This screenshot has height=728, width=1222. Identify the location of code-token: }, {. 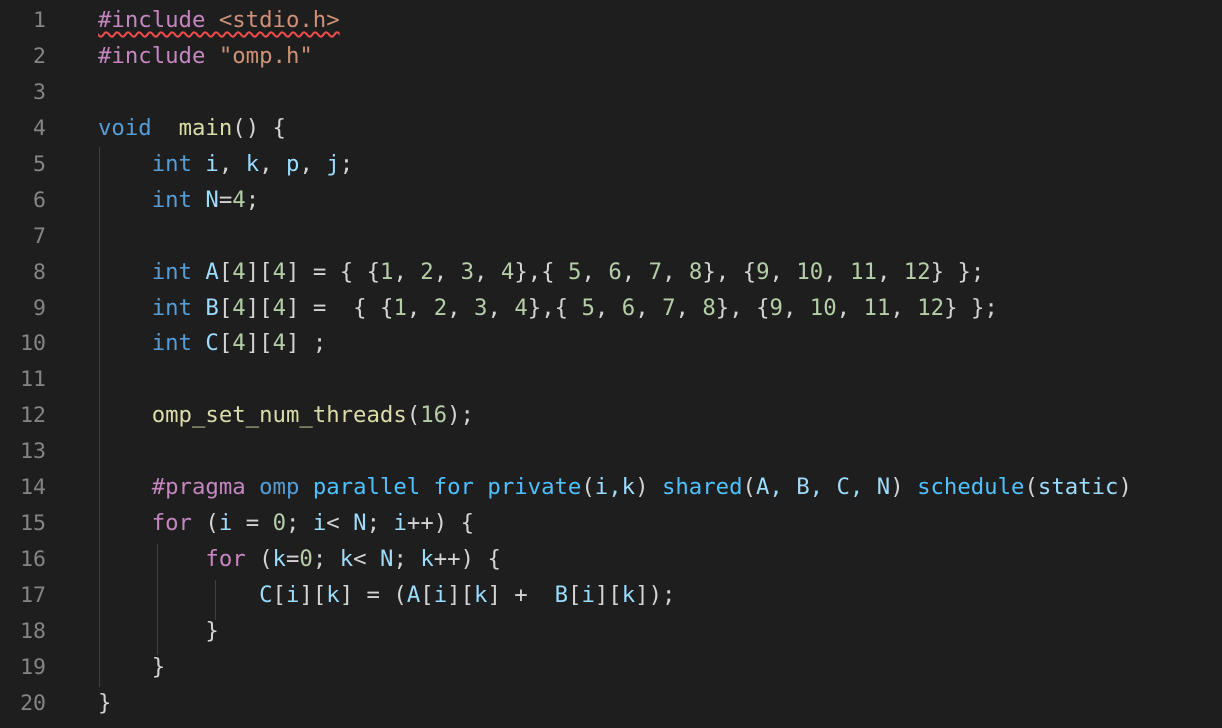
(742, 307).